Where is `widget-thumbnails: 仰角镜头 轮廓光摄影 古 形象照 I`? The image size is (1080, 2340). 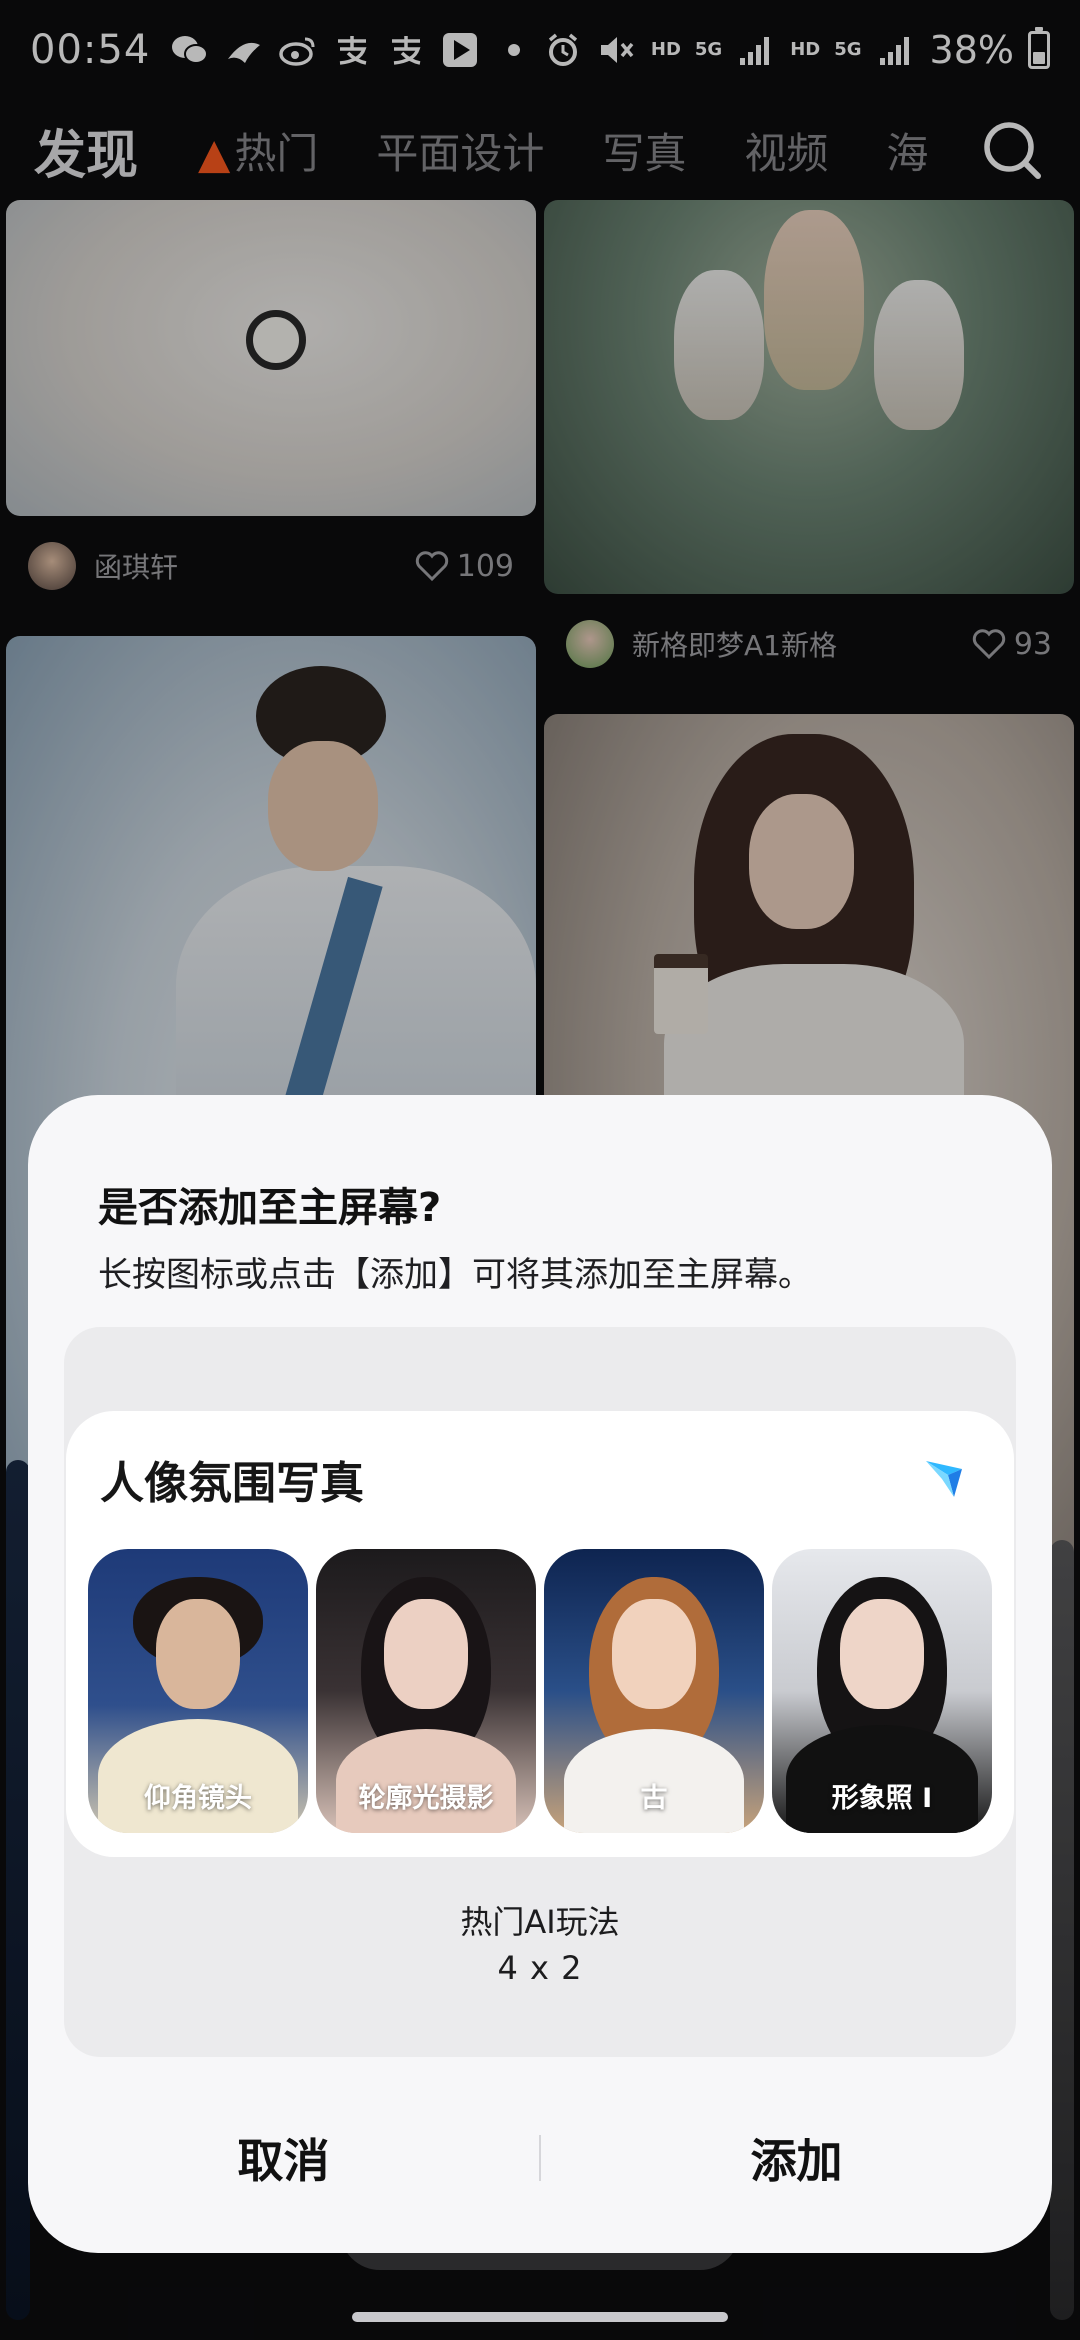
widget-thumbnails: 仰角镜头 轮廓光摄影 古 形象照 I is located at coordinates (540, 1691).